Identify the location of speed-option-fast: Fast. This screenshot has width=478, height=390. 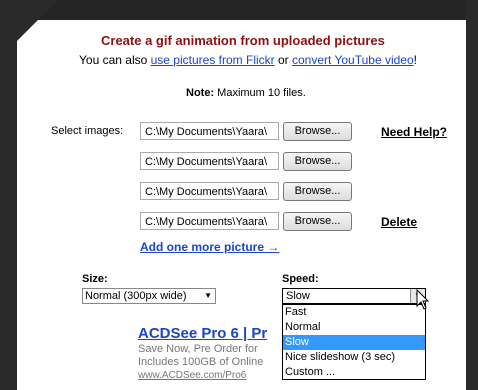
(354, 312).